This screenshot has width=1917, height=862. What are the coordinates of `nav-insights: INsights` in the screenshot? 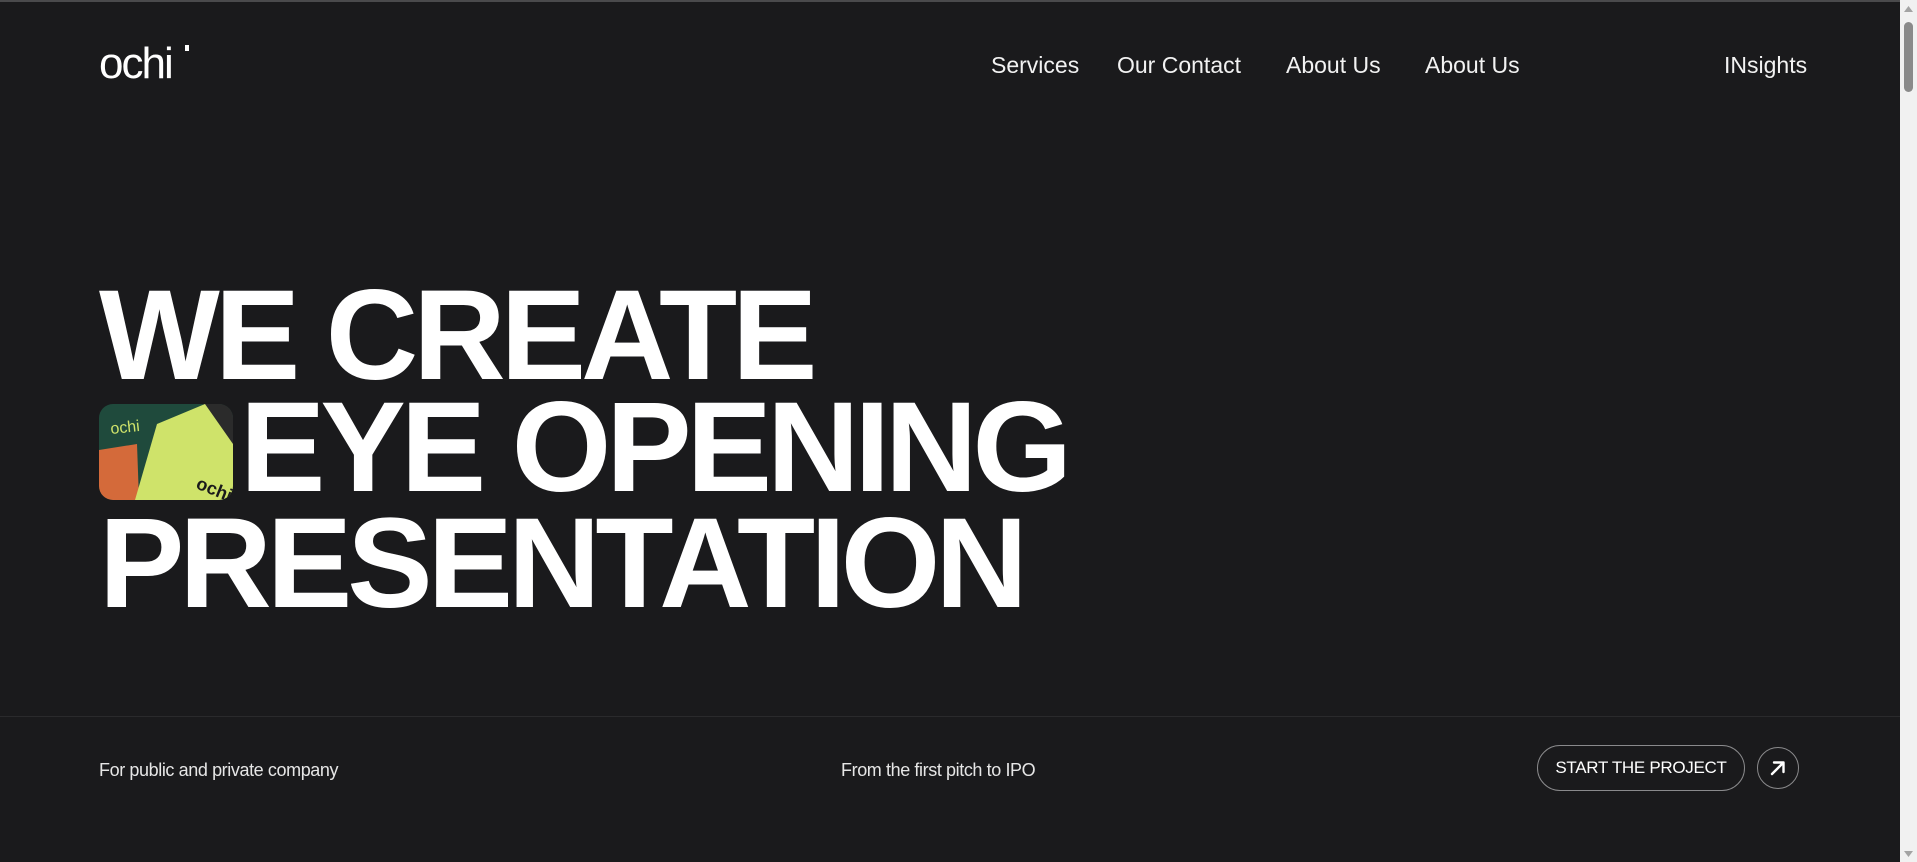 It's located at (1765, 65).